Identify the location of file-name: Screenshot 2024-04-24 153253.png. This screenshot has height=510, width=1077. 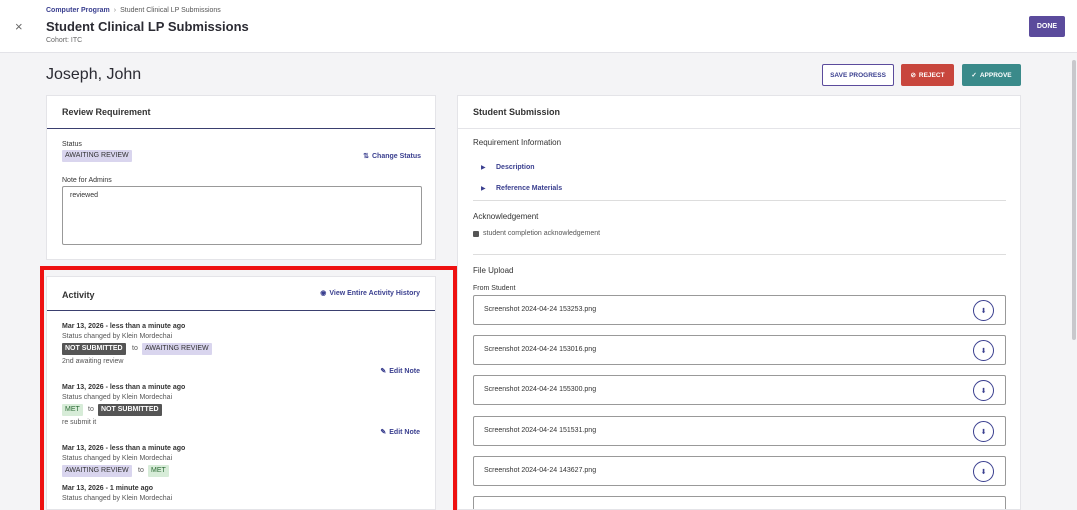
(540, 309).